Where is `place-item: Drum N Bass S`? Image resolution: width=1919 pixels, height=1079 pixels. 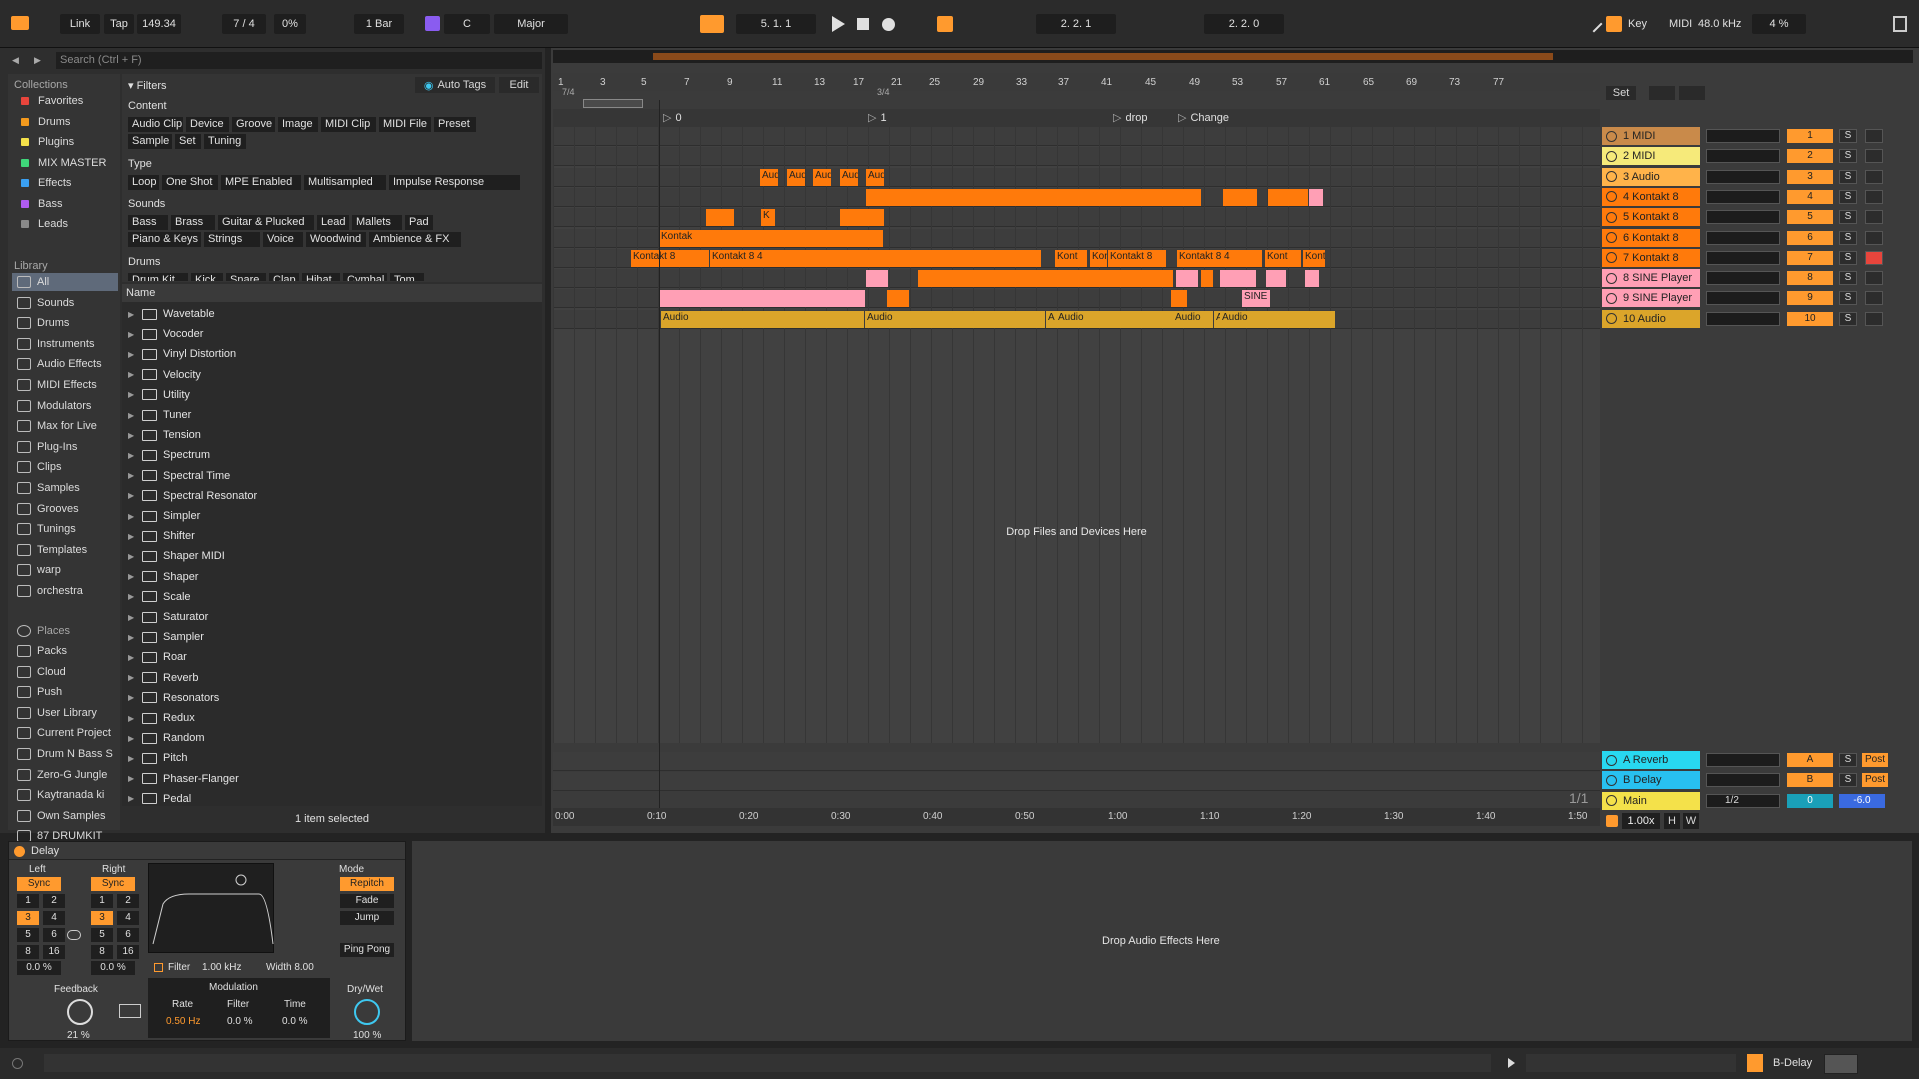 place-item: Drum N Bass S is located at coordinates (65, 754).